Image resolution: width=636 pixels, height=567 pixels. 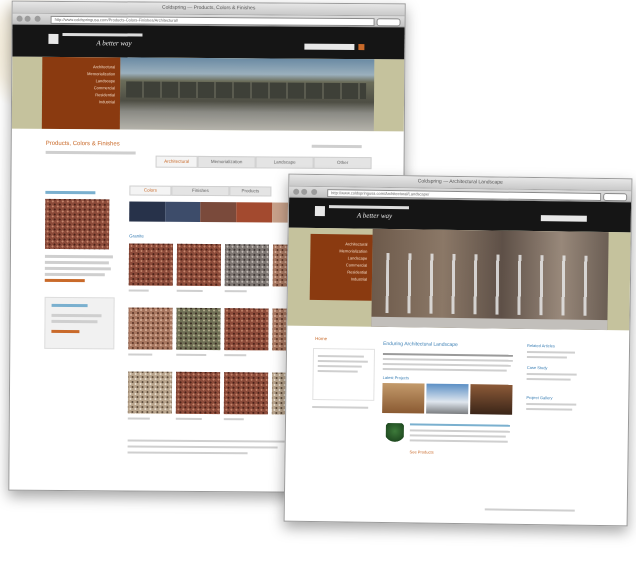 I want to click on back-site-search-button, so click(x=361, y=47).